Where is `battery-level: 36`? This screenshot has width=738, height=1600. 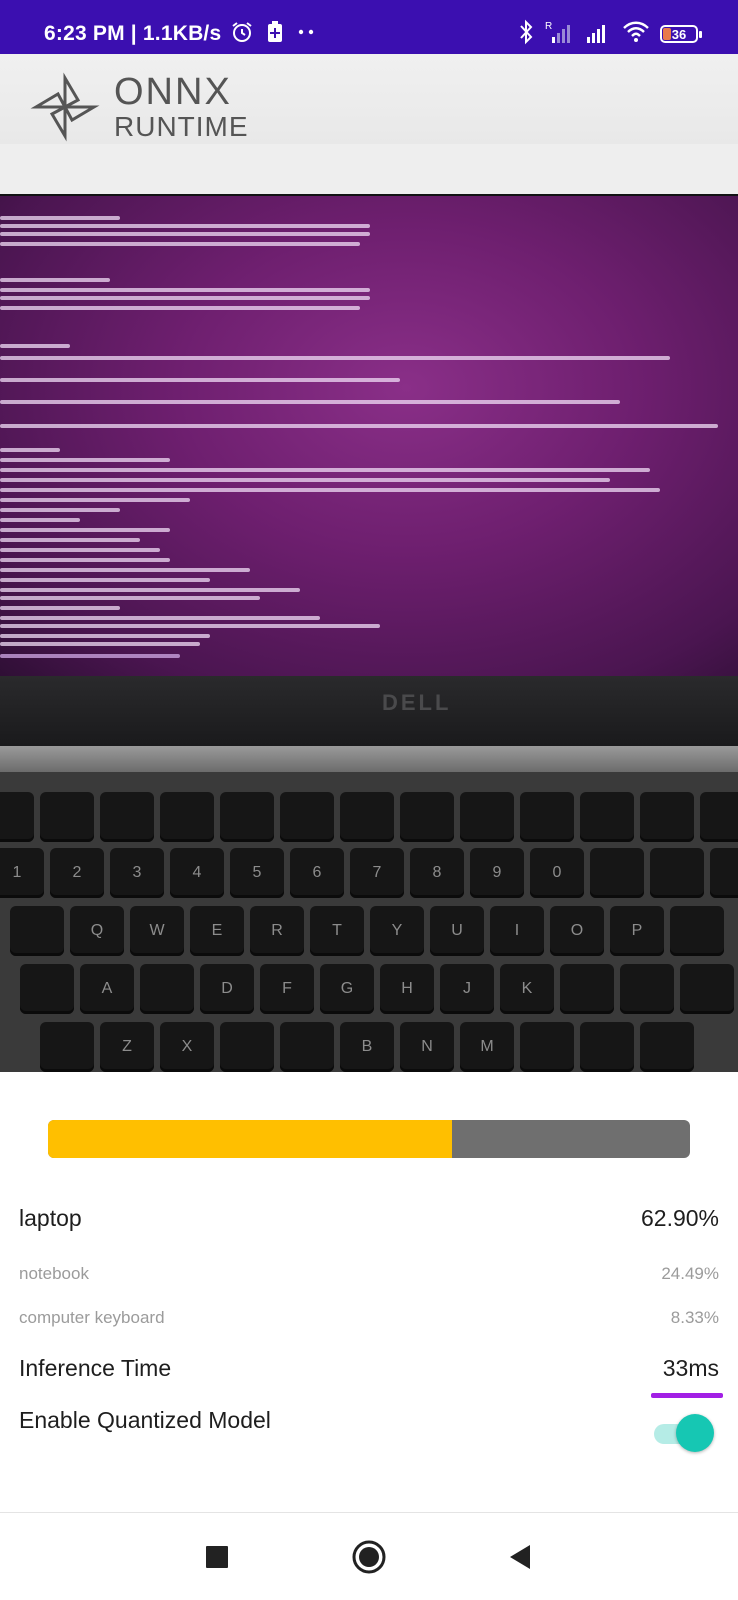 battery-level: 36 is located at coordinates (679, 34).